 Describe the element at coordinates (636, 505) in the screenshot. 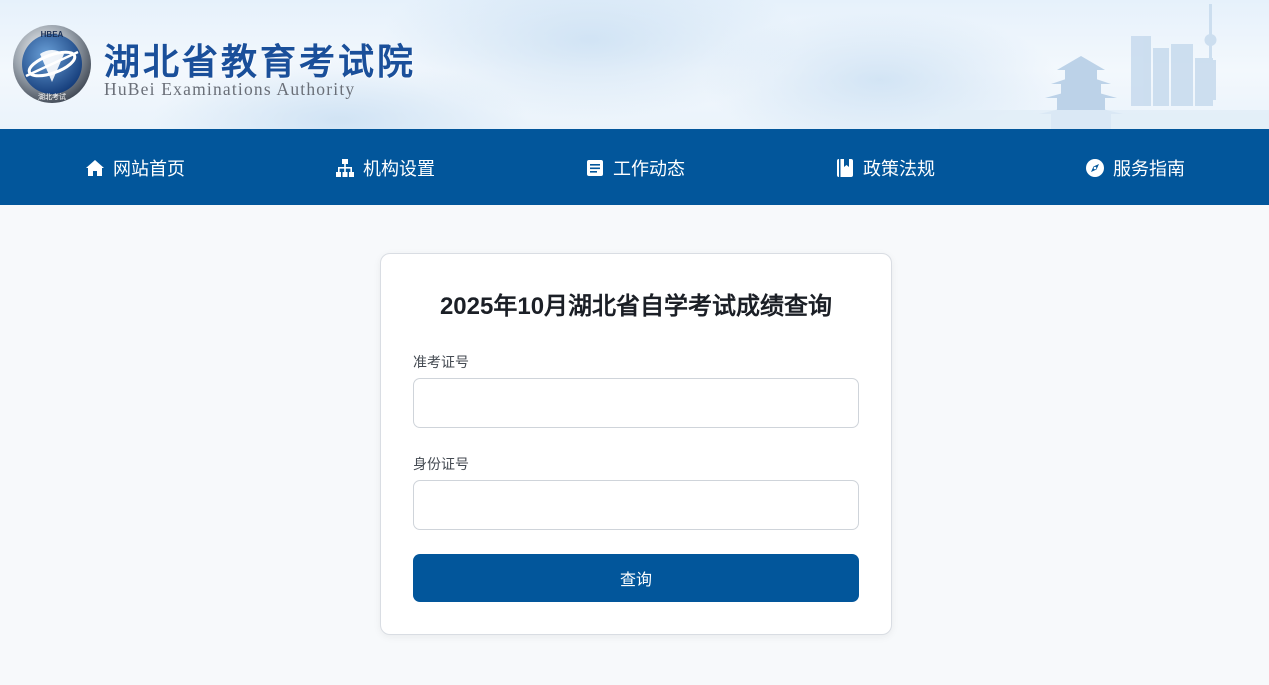

I see `id-card-input` at that location.